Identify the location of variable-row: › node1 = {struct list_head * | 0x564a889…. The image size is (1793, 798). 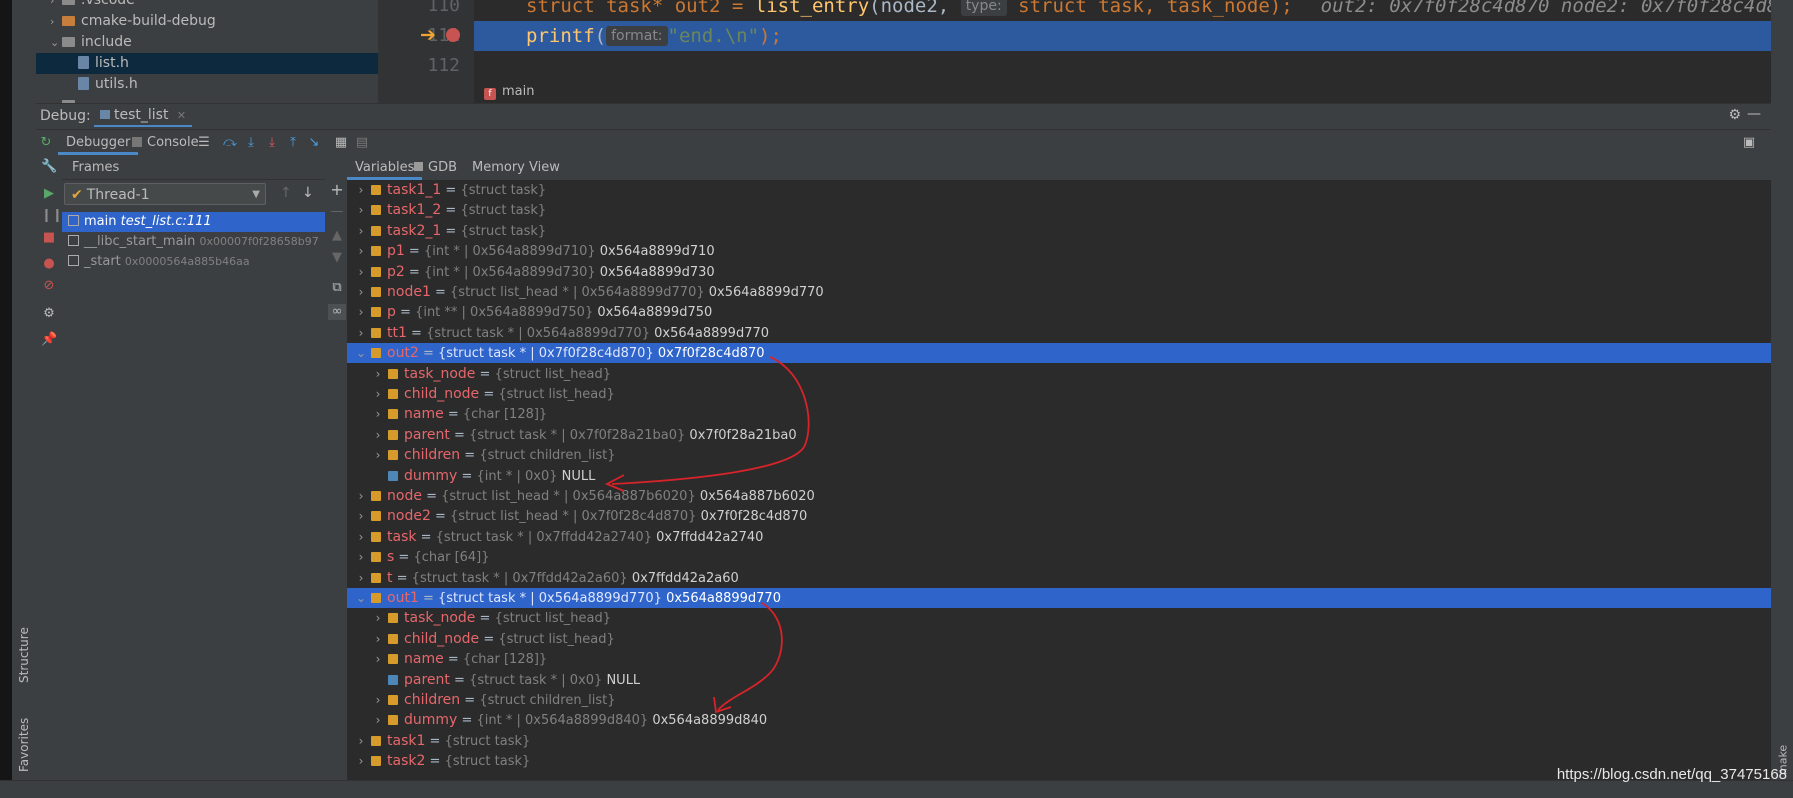
(1059, 292).